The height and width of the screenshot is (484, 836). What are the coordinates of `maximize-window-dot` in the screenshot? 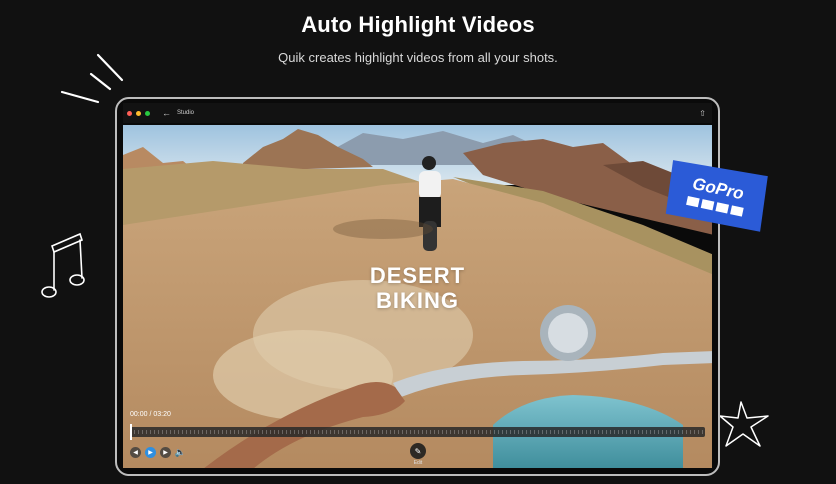 It's located at (147, 113).